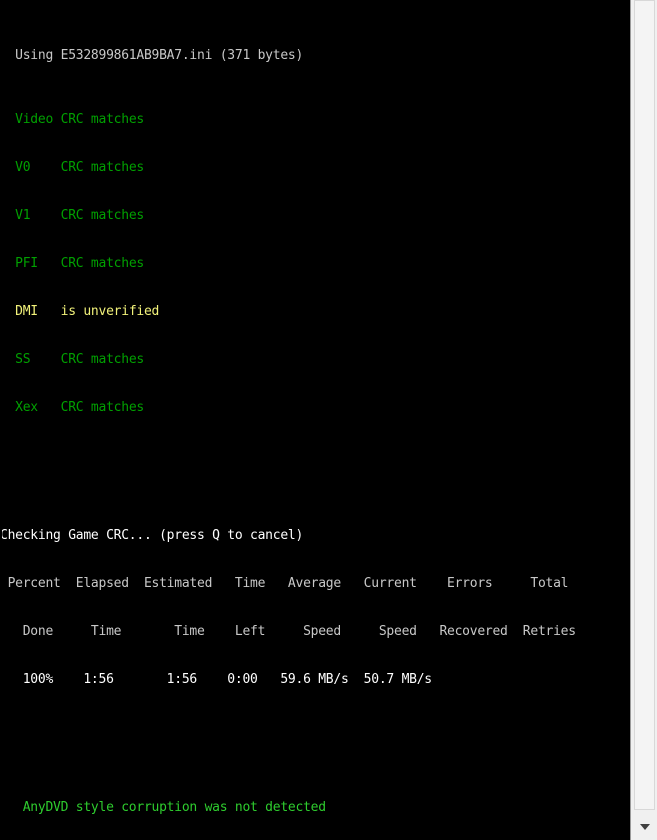 Image resolution: width=657 pixels, height=840 pixels. I want to click on verify-row-pfi: PFI CRC matches, so click(315, 264).